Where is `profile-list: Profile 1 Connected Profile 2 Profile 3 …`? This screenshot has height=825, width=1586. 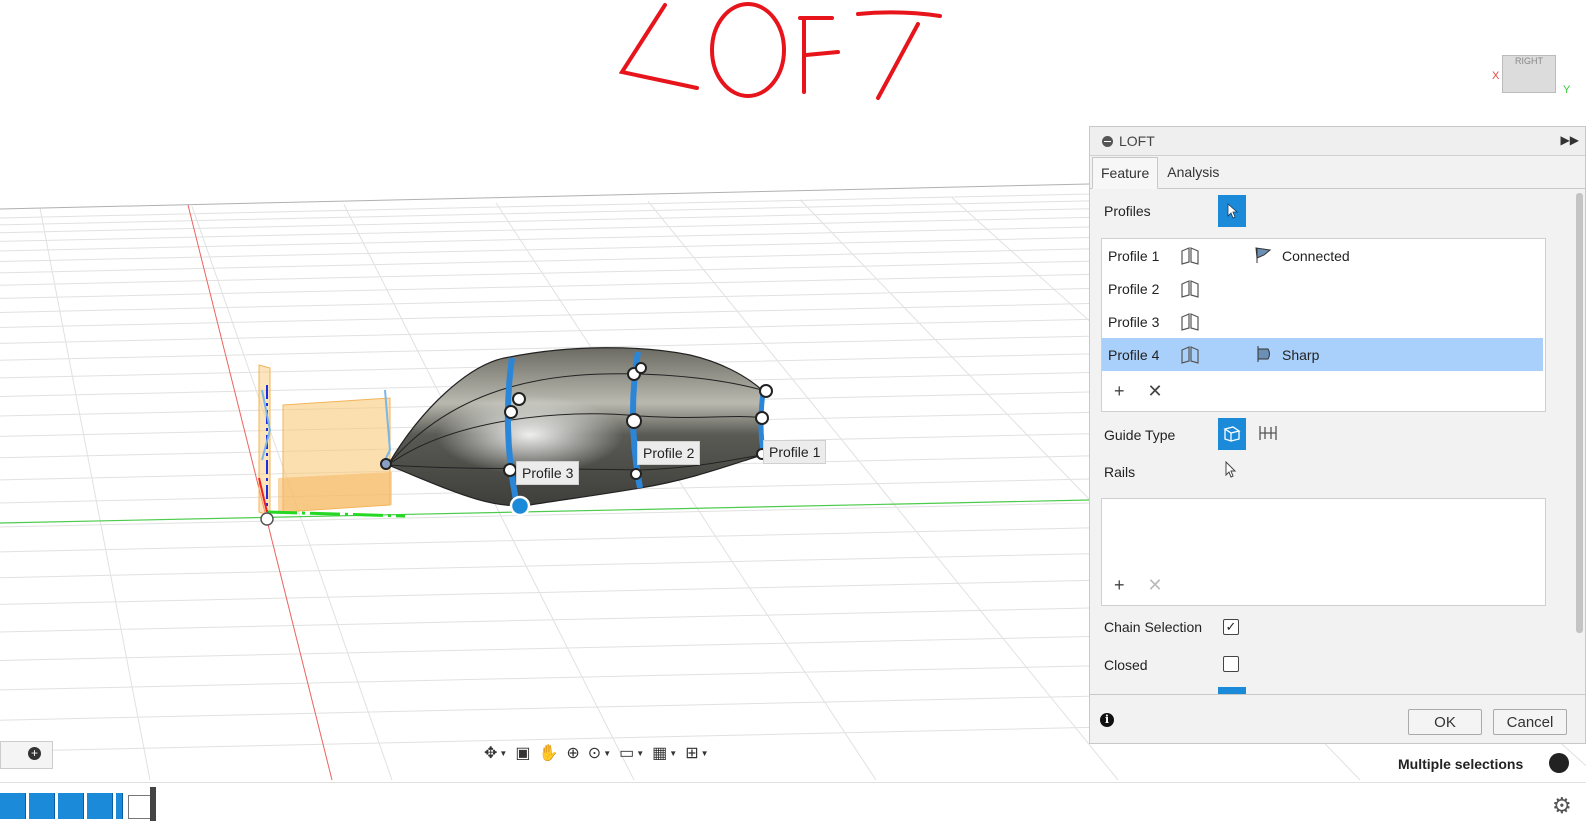 profile-list: Profile 1 Connected Profile 2 Profile 3 … is located at coordinates (1323, 325).